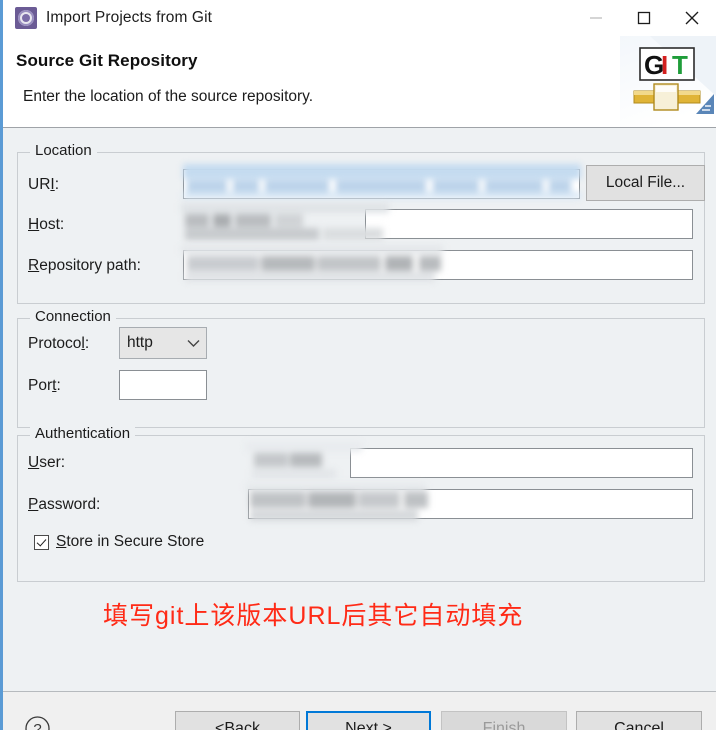 The height and width of the screenshot is (730, 716). I want to click on protocol-label: Protocol:, so click(59, 343).